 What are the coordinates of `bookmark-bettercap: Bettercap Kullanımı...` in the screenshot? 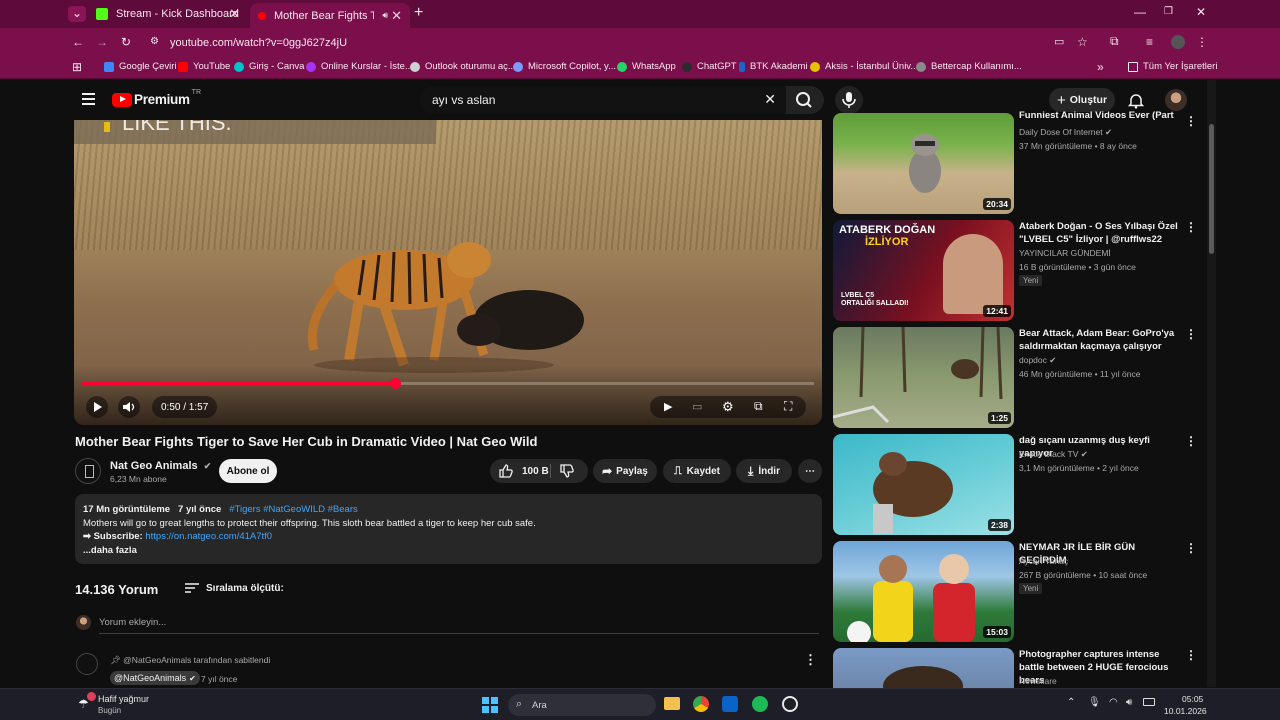 It's located at (969, 66).